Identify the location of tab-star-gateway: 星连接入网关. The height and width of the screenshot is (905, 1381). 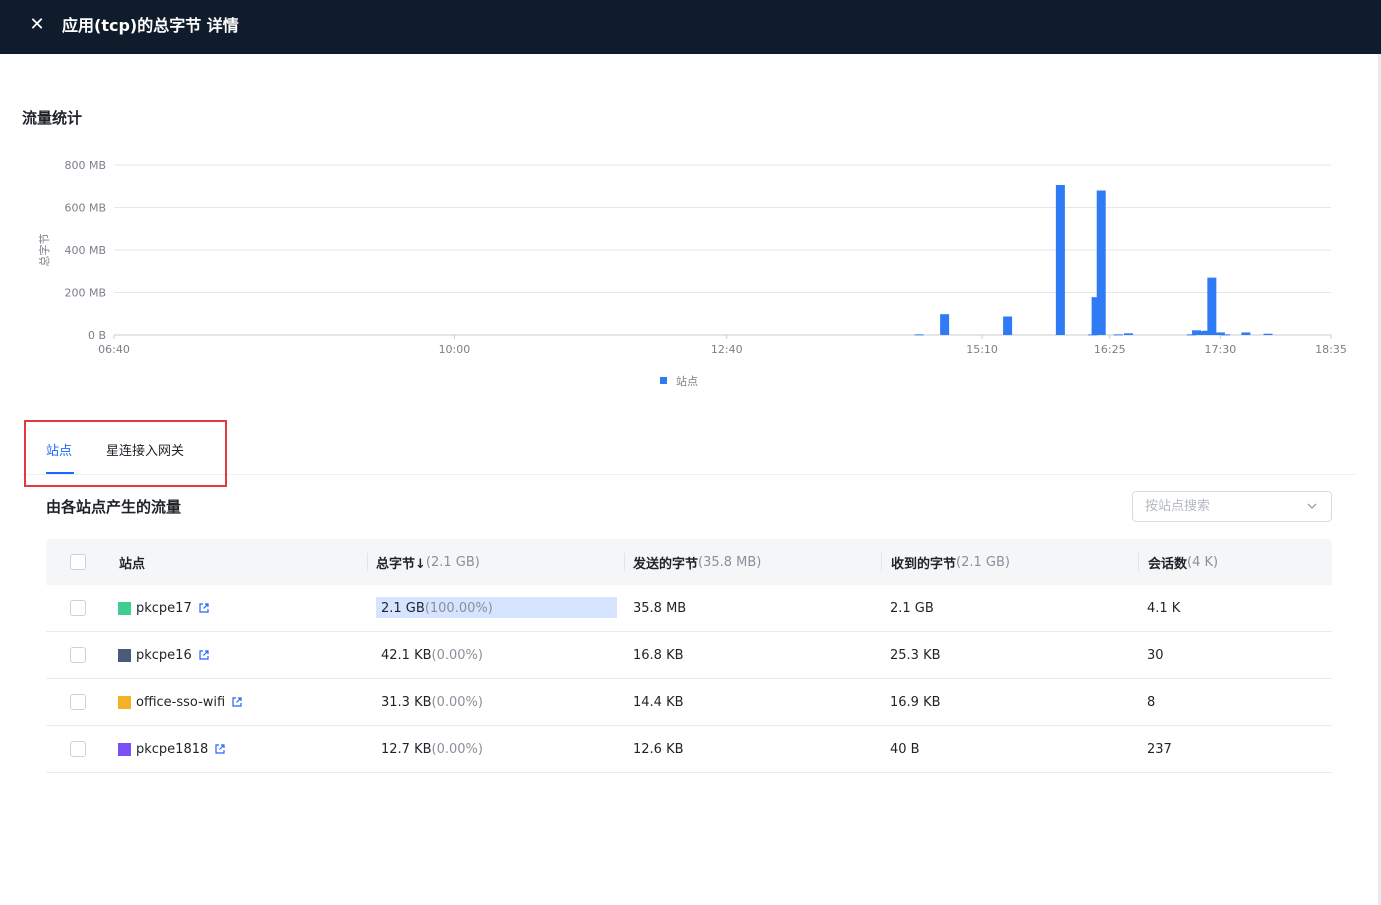
(145, 452).